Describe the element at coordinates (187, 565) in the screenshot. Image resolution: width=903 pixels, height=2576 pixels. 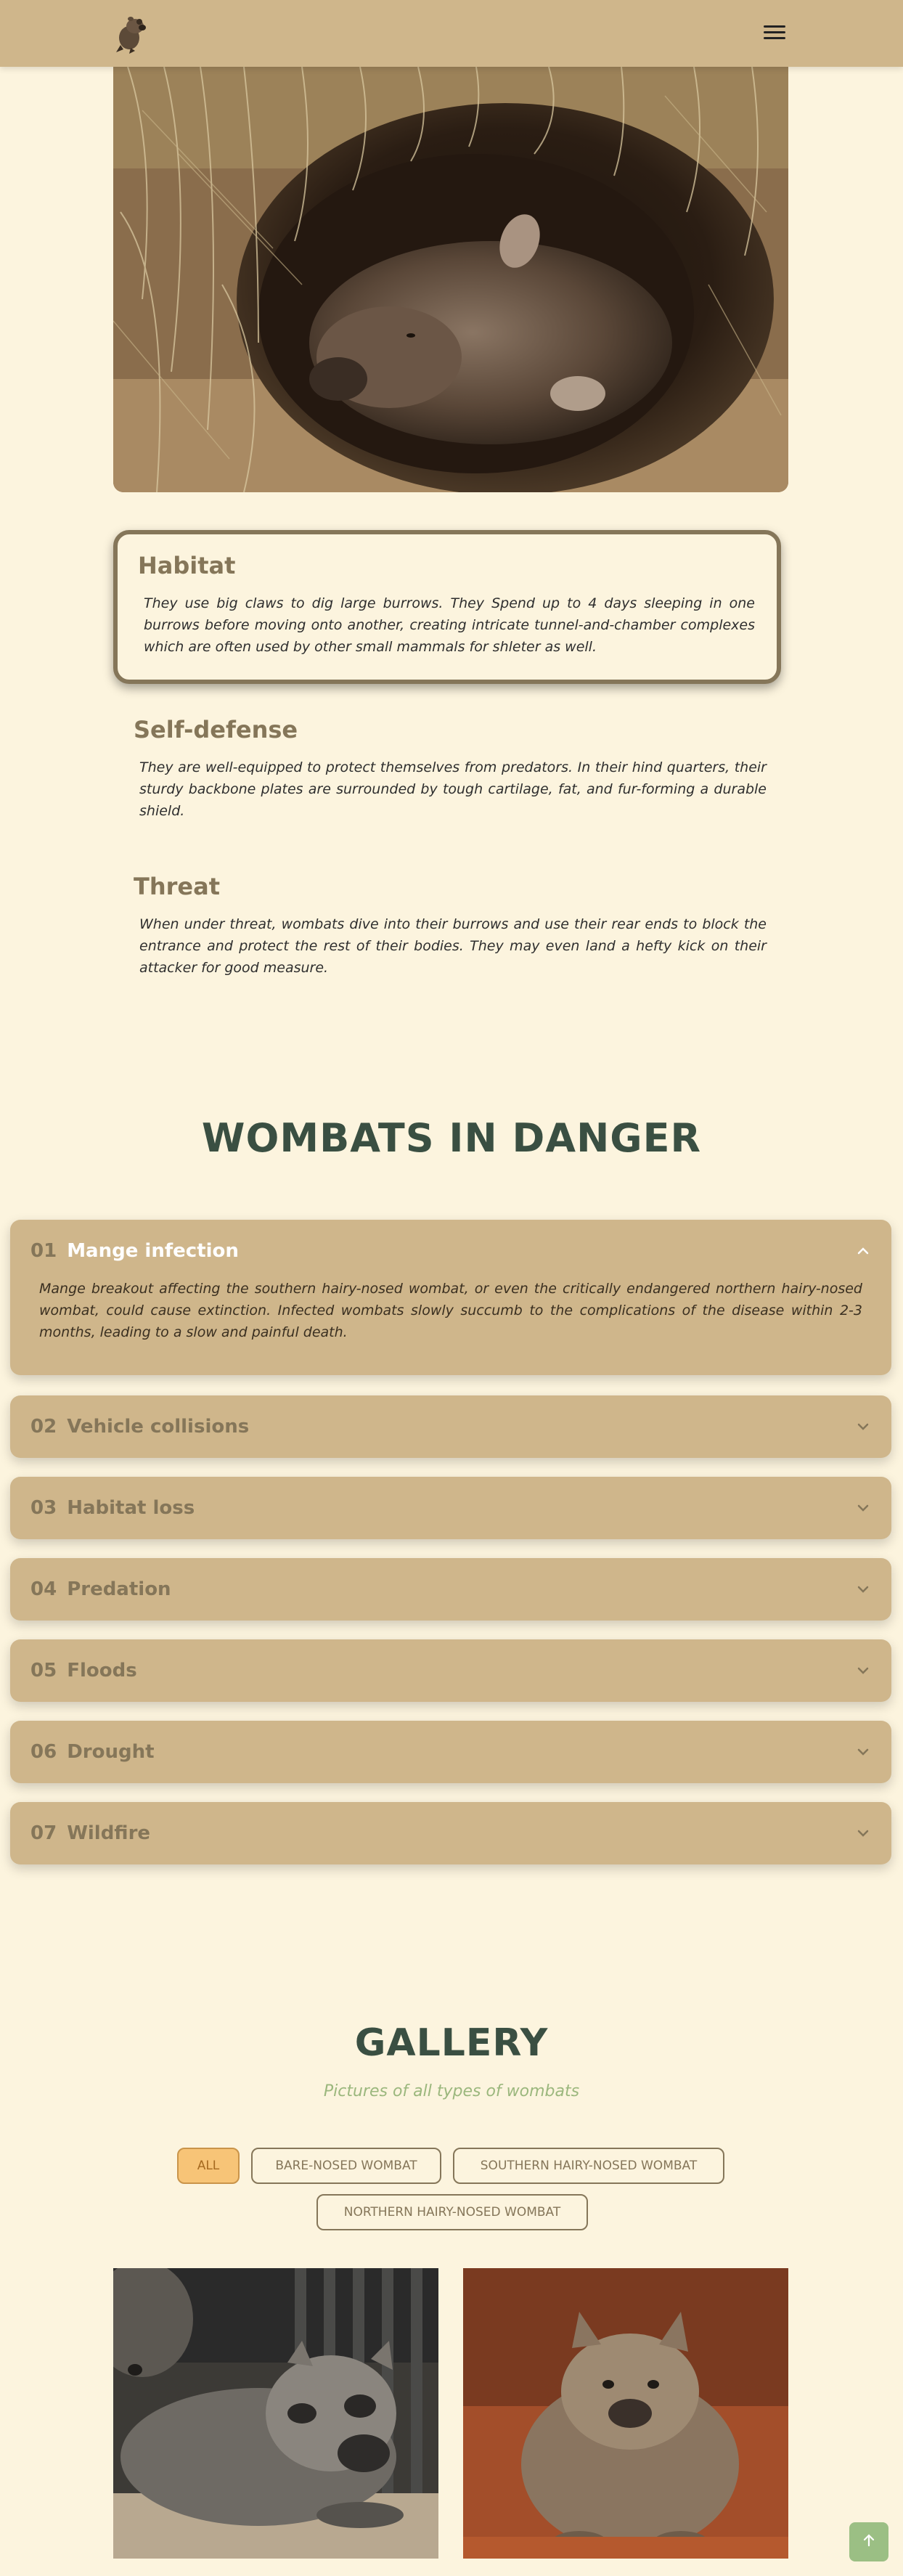
I see `habitat-title: Habitat` at that location.